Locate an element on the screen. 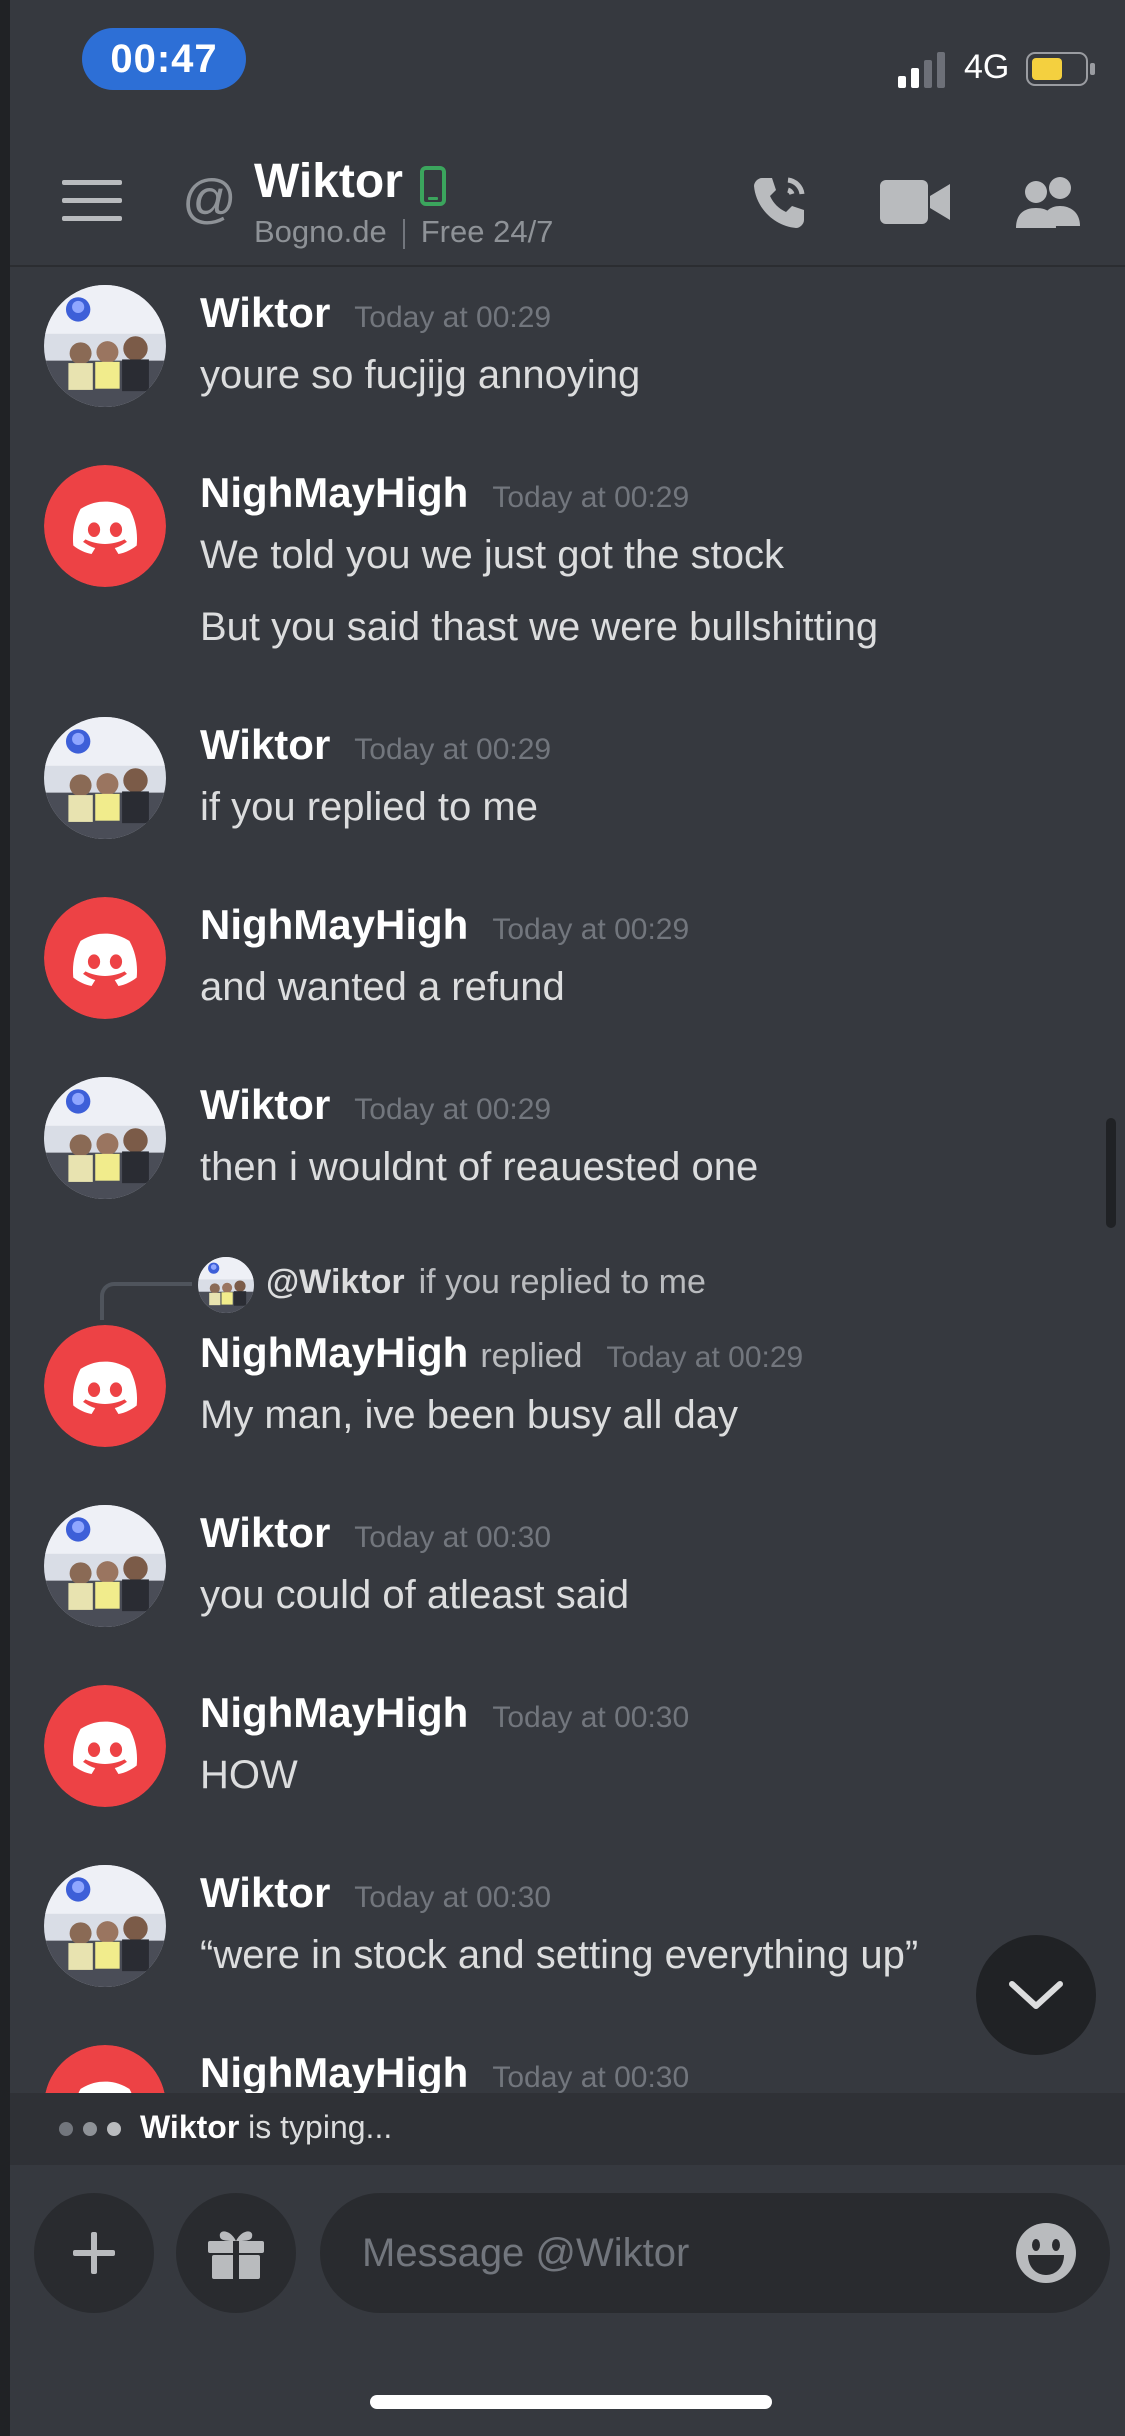 The height and width of the screenshot is (2436, 1125). reply-mention: @Wiktor is located at coordinates (335, 1282).